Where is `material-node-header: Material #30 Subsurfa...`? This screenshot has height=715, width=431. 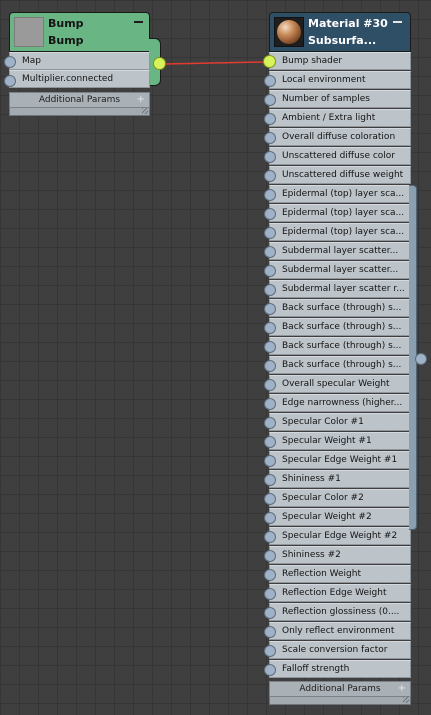 material-node-header: Material #30 Subsurfa... is located at coordinates (340, 32).